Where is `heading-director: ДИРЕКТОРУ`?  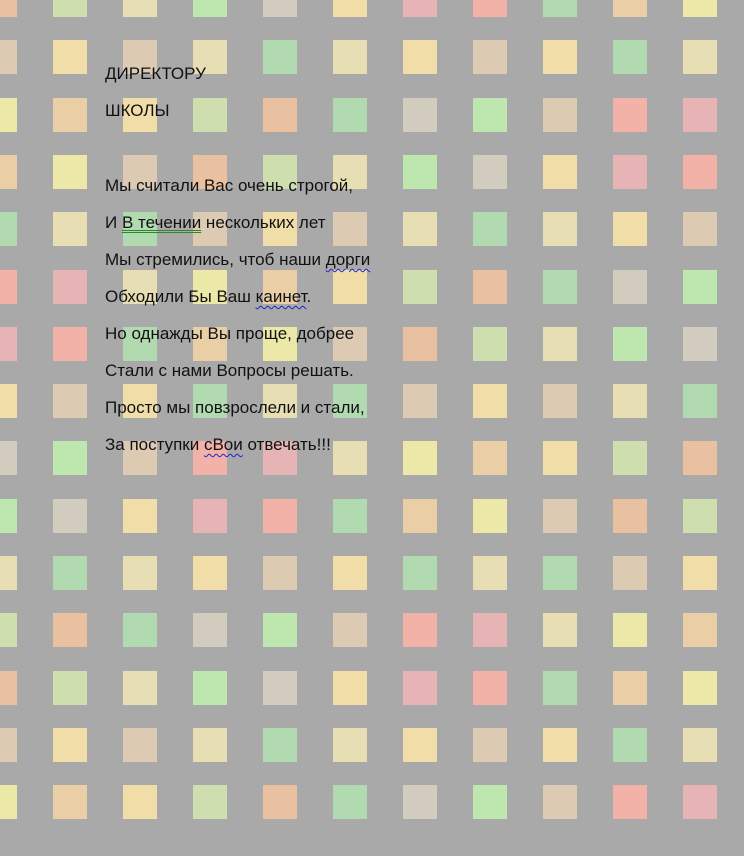 heading-director: ДИРЕКТОРУ is located at coordinates (155, 73).